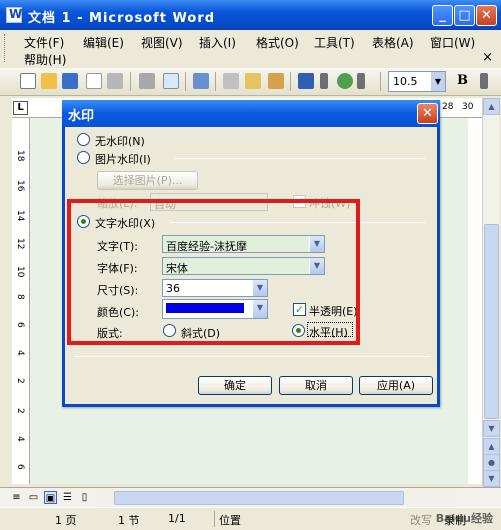 This screenshot has height=530, width=501. Describe the element at coordinates (83, 157) in the screenshot. I see `picture-watermark-radio` at that location.